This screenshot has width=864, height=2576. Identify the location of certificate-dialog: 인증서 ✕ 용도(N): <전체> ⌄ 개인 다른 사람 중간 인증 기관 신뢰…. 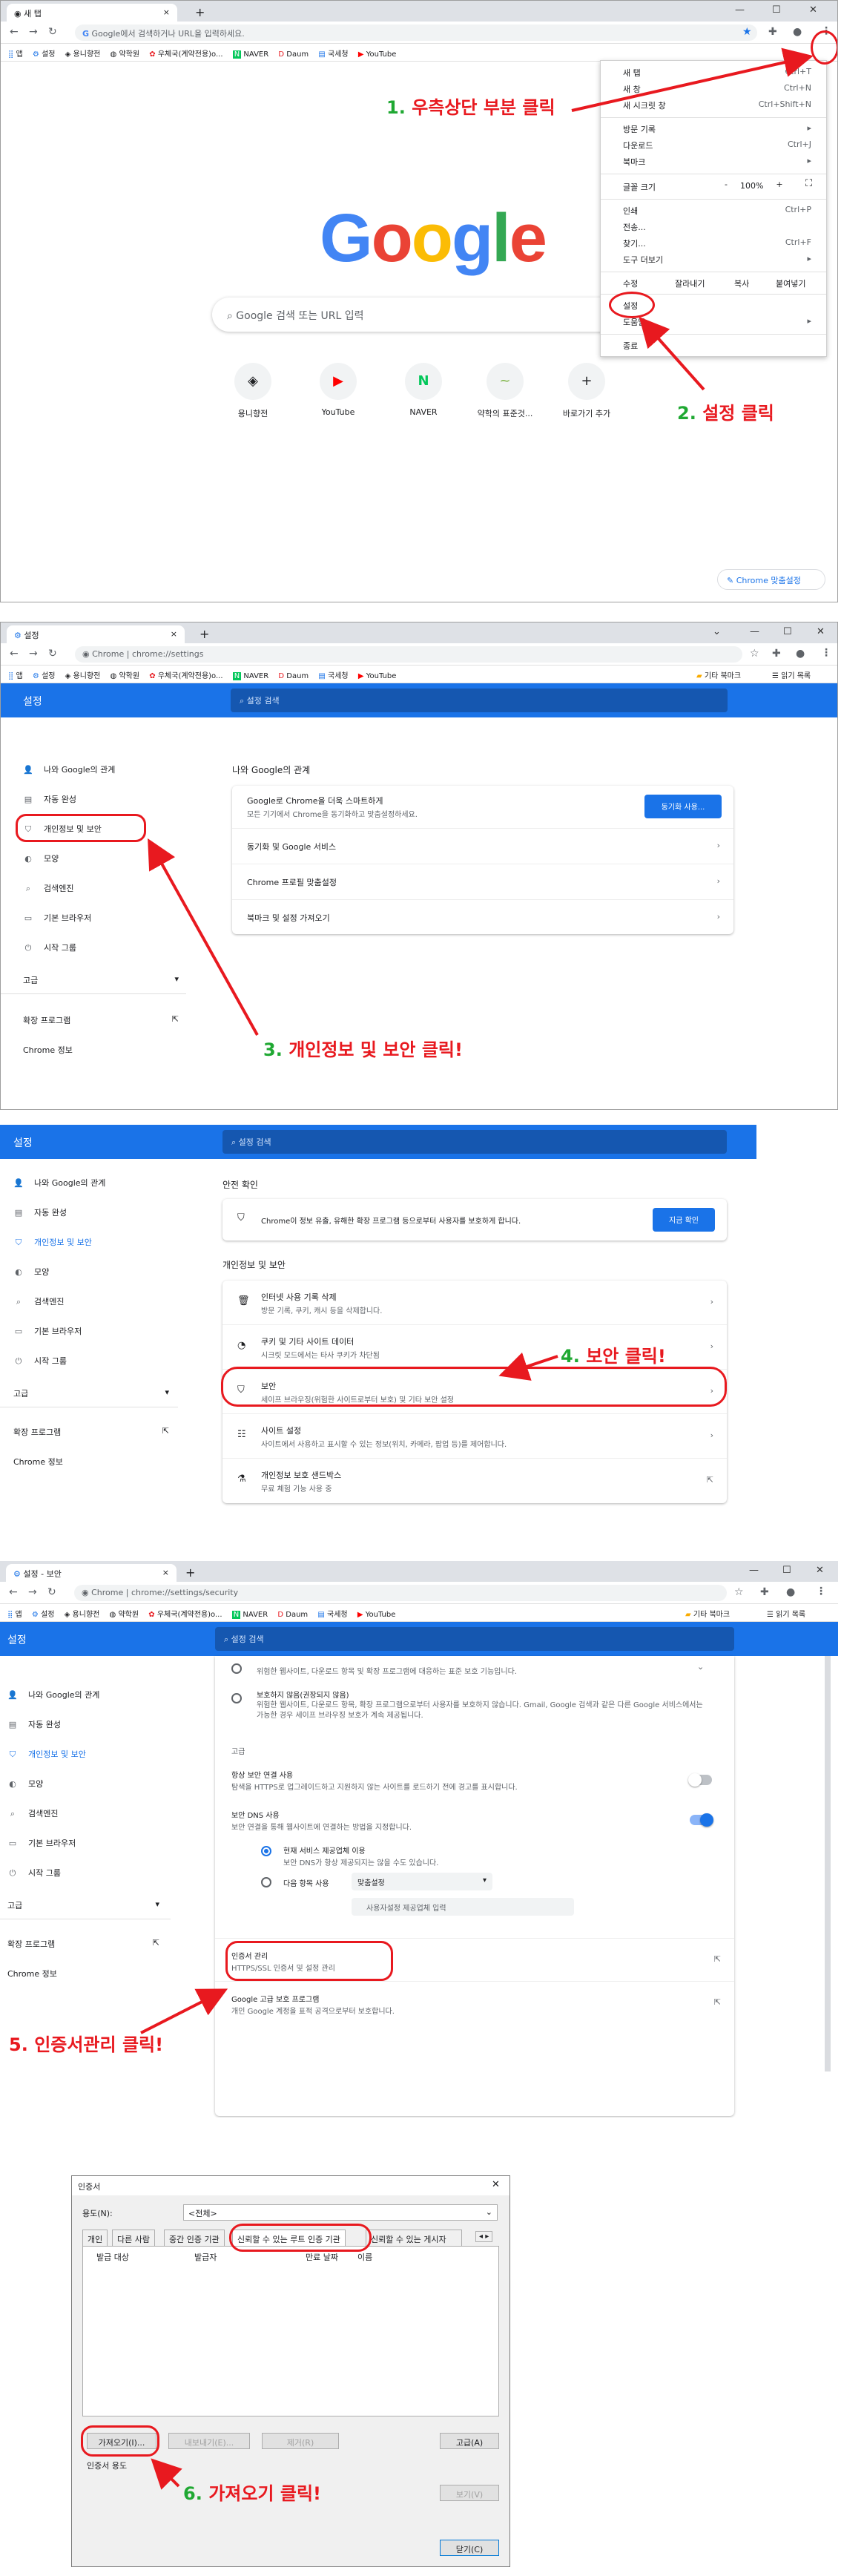
(290, 2371).